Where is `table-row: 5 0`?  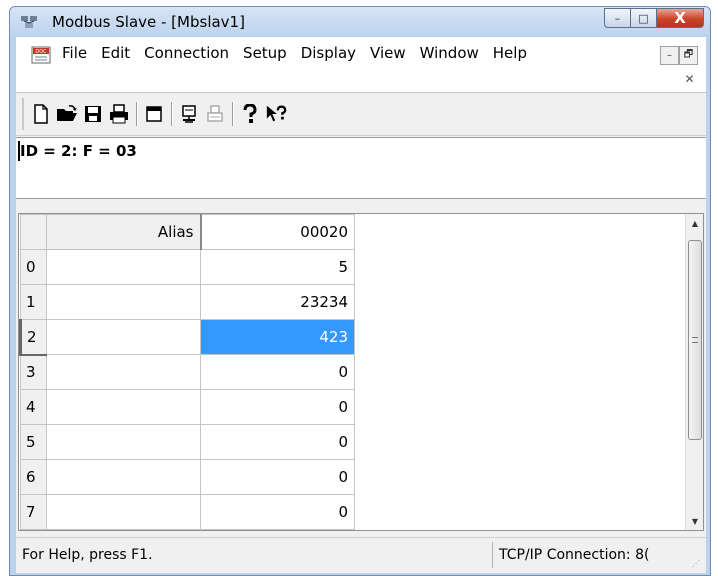 table-row: 5 0 is located at coordinates (187, 442).